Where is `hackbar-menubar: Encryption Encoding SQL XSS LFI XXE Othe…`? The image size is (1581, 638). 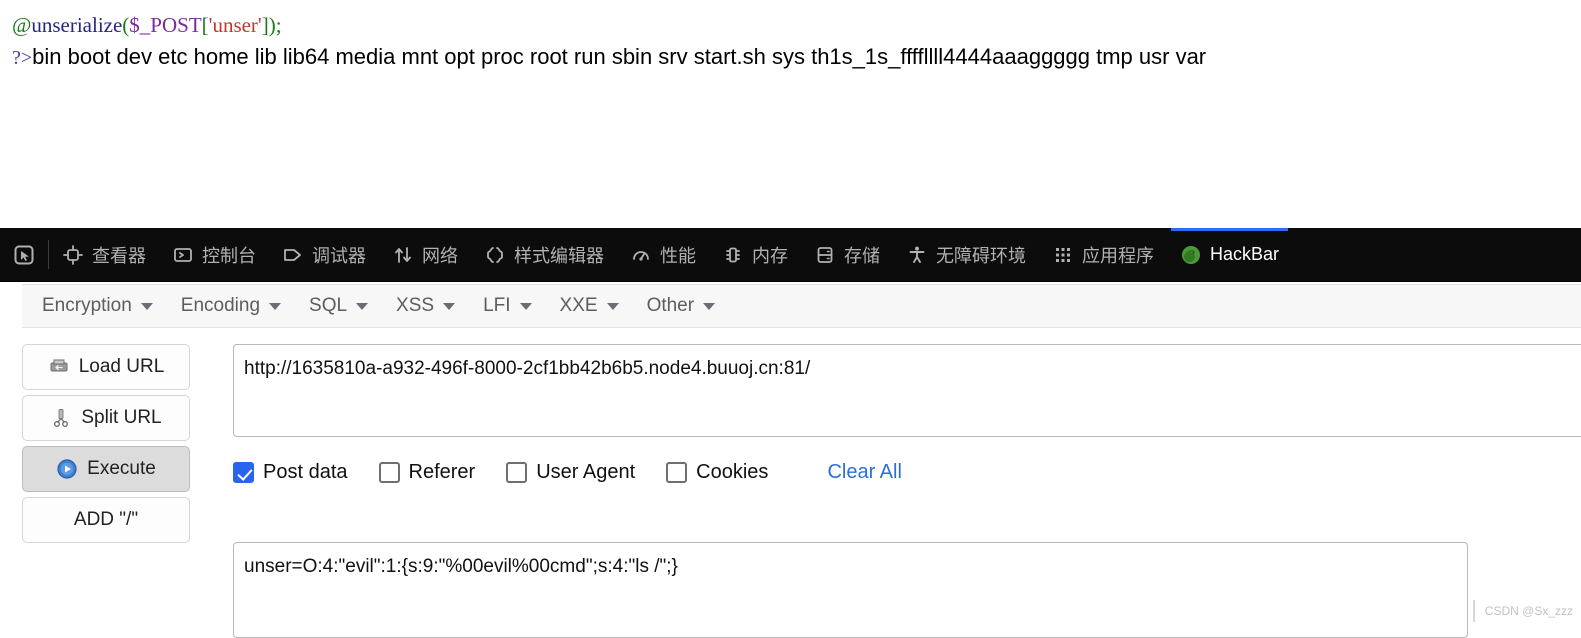
hackbar-menubar: Encryption Encoding SQL XSS LFI XXE Othe… is located at coordinates (801, 306).